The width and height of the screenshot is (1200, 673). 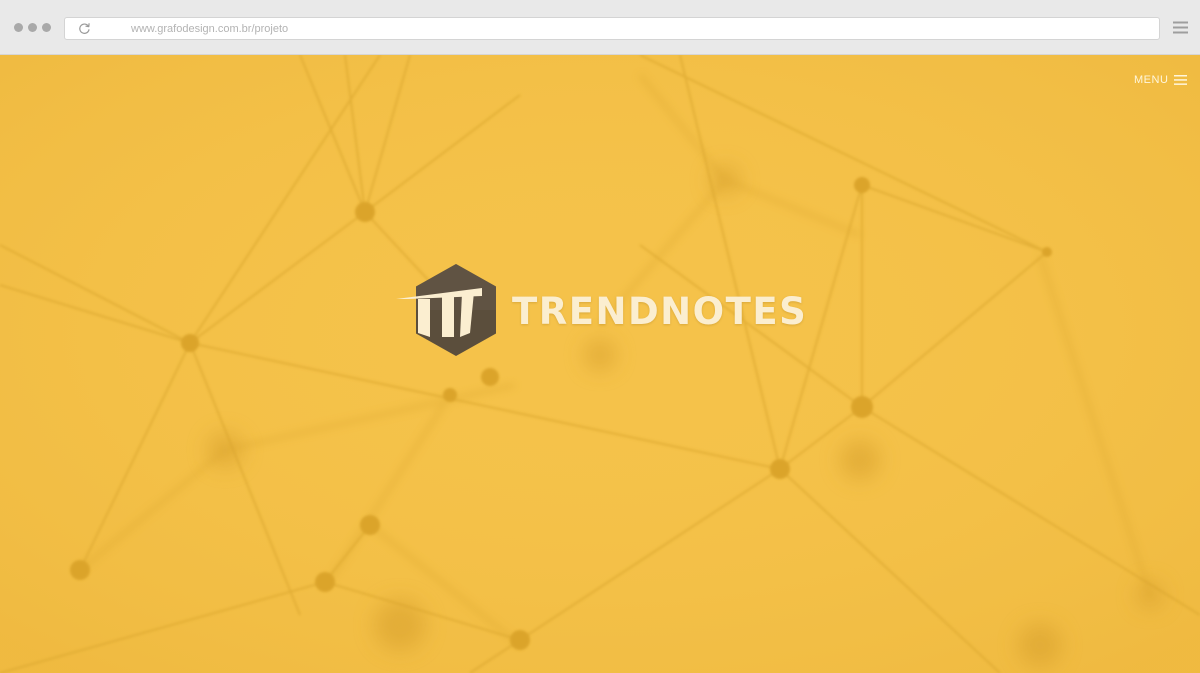 I want to click on window-maximize-dot, so click(x=46, y=27).